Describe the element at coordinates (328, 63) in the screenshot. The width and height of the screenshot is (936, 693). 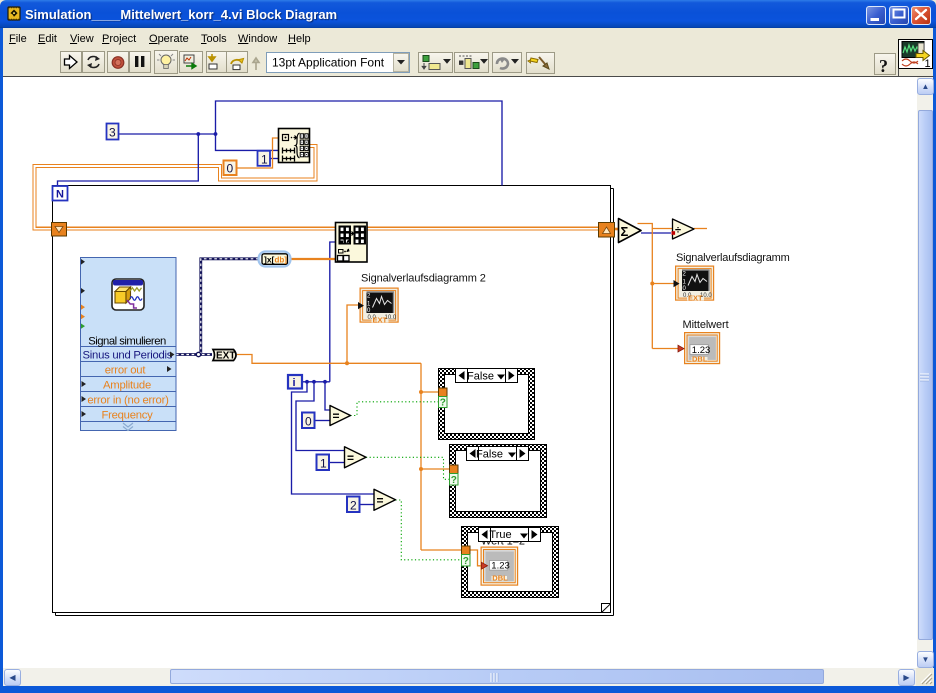
I see `svg-text: 13pt Application Font` at that location.